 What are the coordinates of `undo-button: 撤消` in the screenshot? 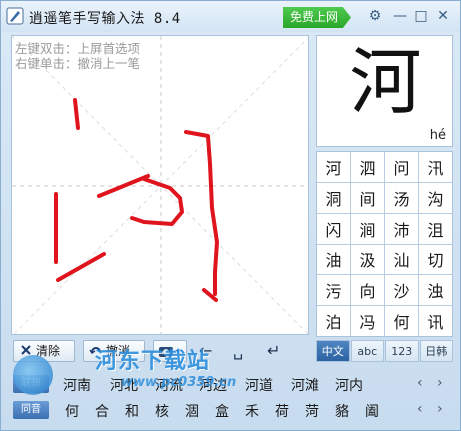 It's located at (114, 351).